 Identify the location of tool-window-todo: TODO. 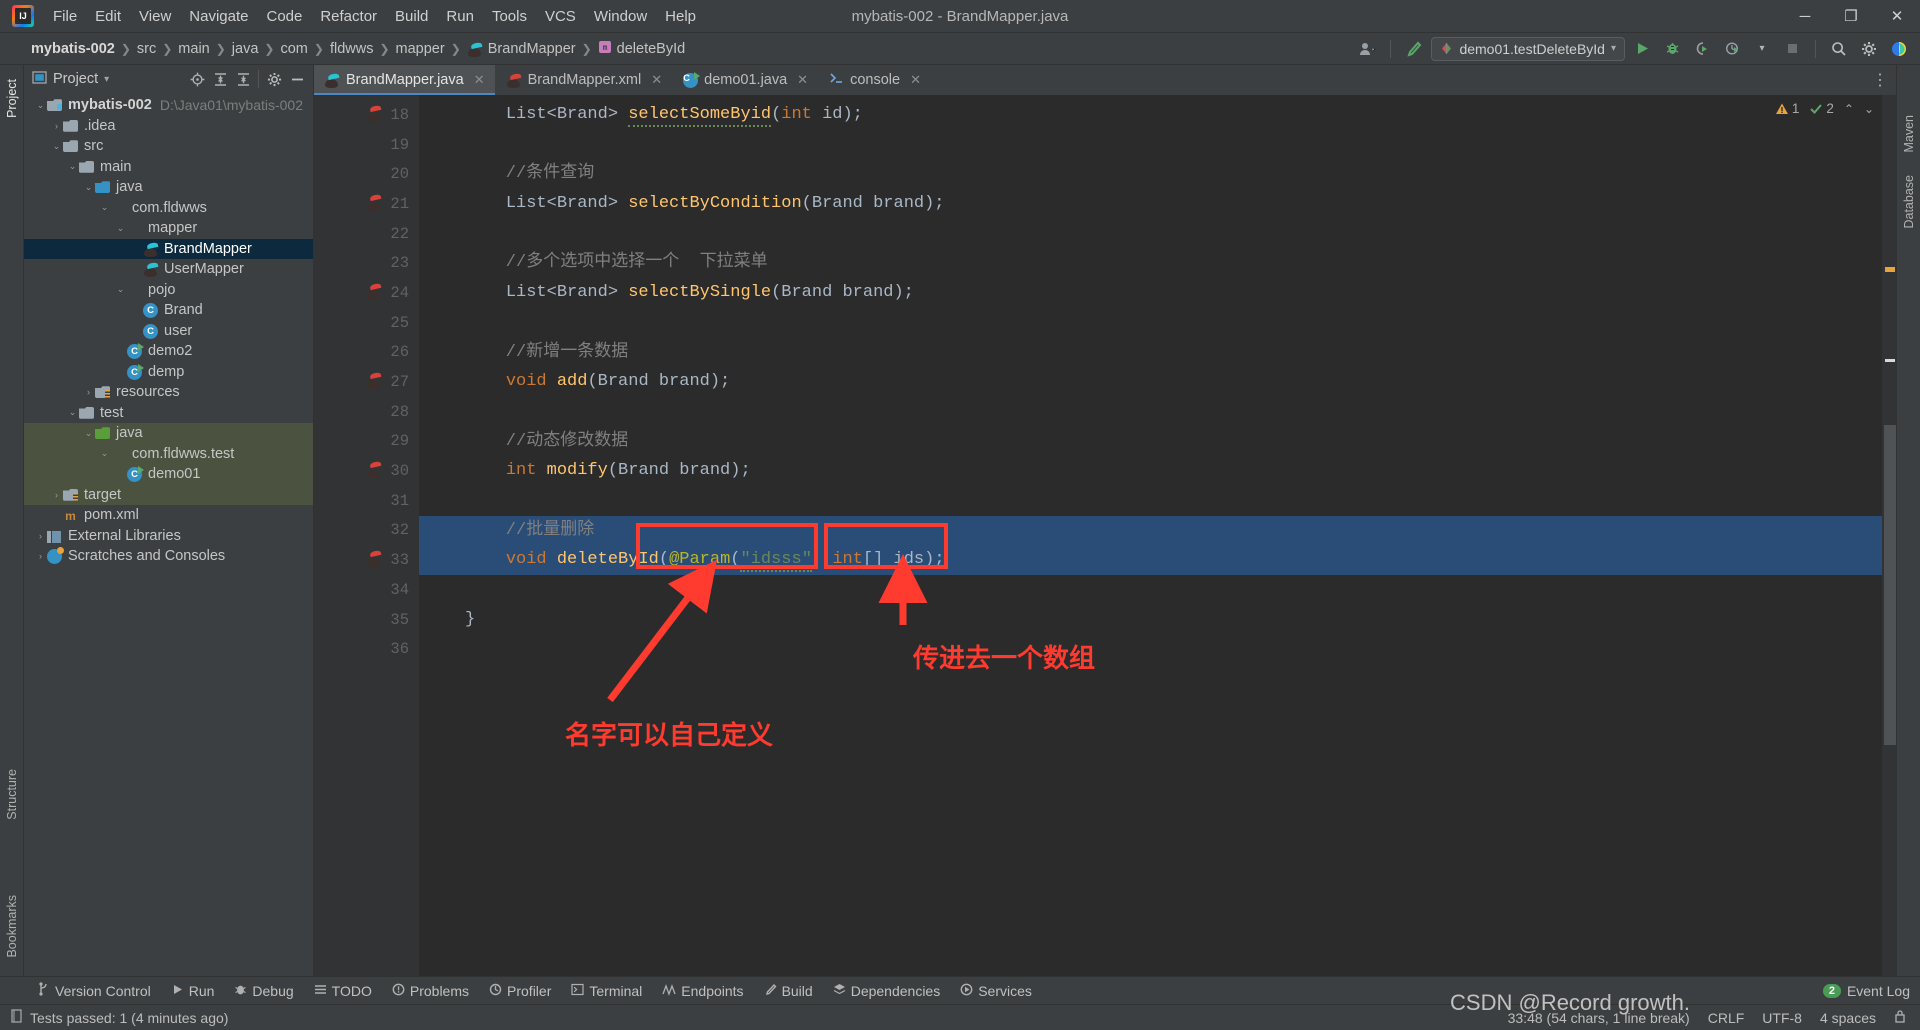
(343, 991).